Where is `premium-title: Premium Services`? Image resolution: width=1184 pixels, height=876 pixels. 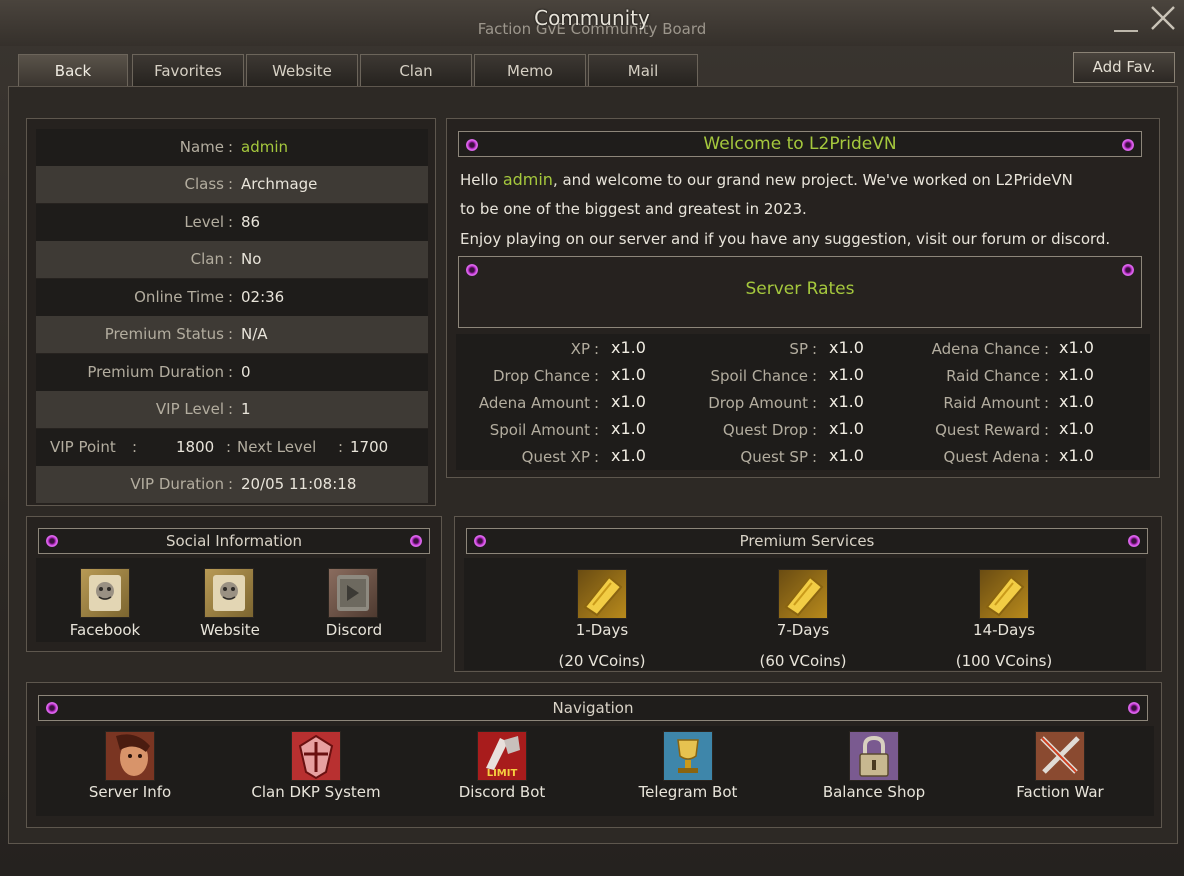 premium-title: Premium Services is located at coordinates (807, 541).